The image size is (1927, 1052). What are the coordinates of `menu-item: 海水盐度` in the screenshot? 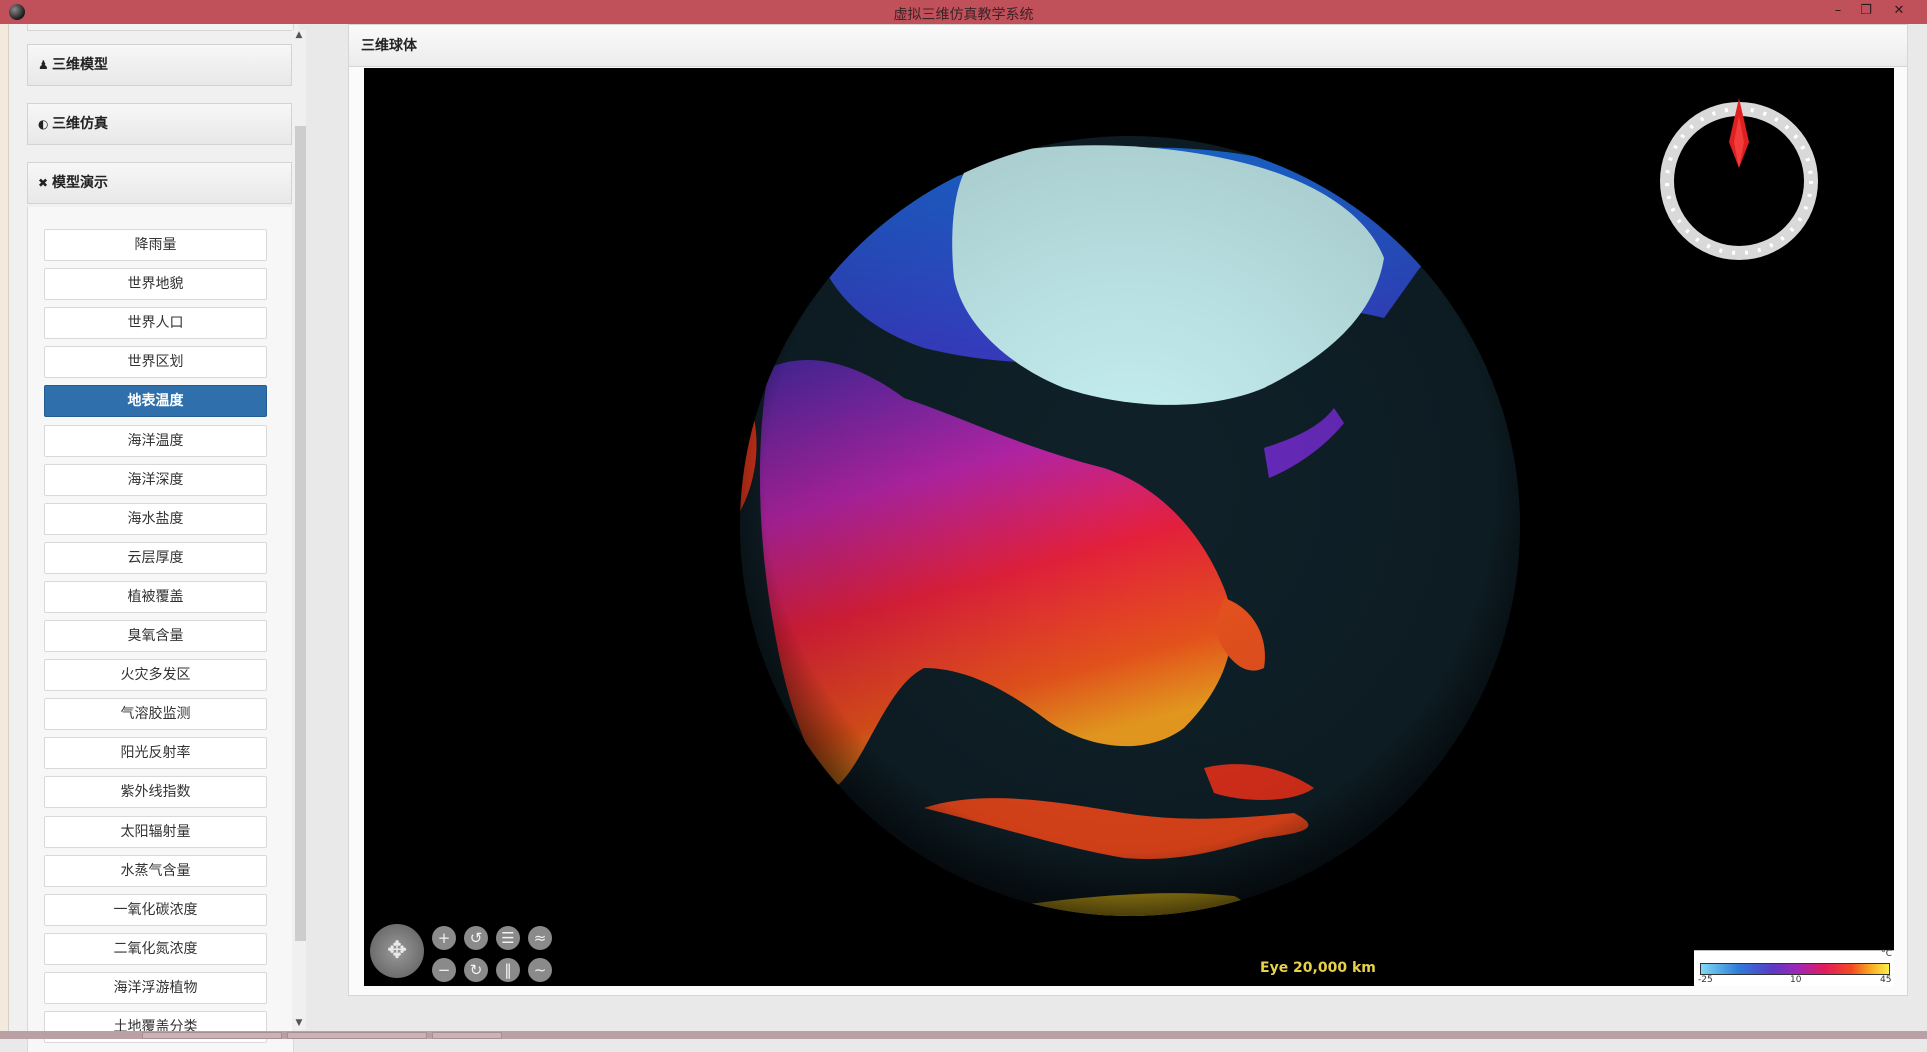 It's located at (155, 518).